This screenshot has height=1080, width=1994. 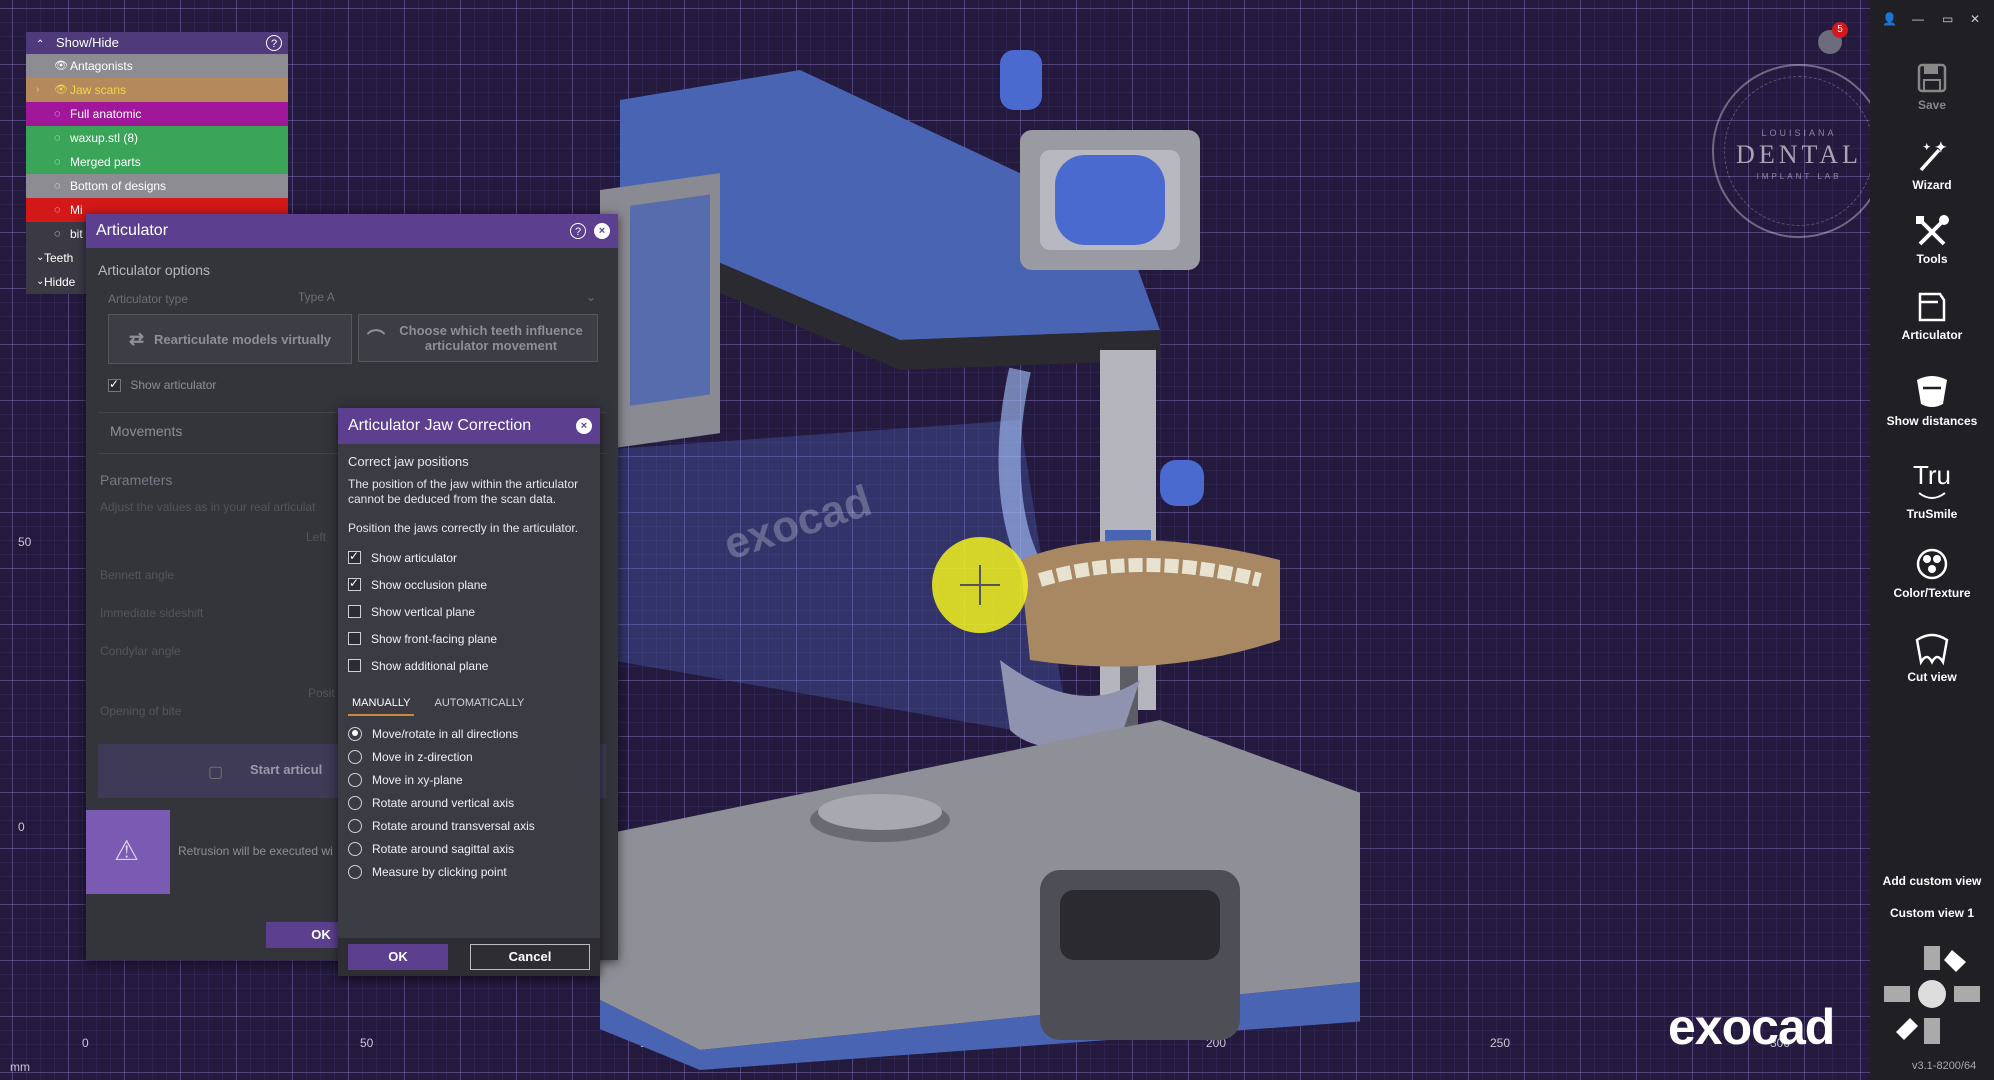 What do you see at coordinates (1932, 593) in the screenshot?
I see `tool-label: Color/Texture` at bounding box center [1932, 593].